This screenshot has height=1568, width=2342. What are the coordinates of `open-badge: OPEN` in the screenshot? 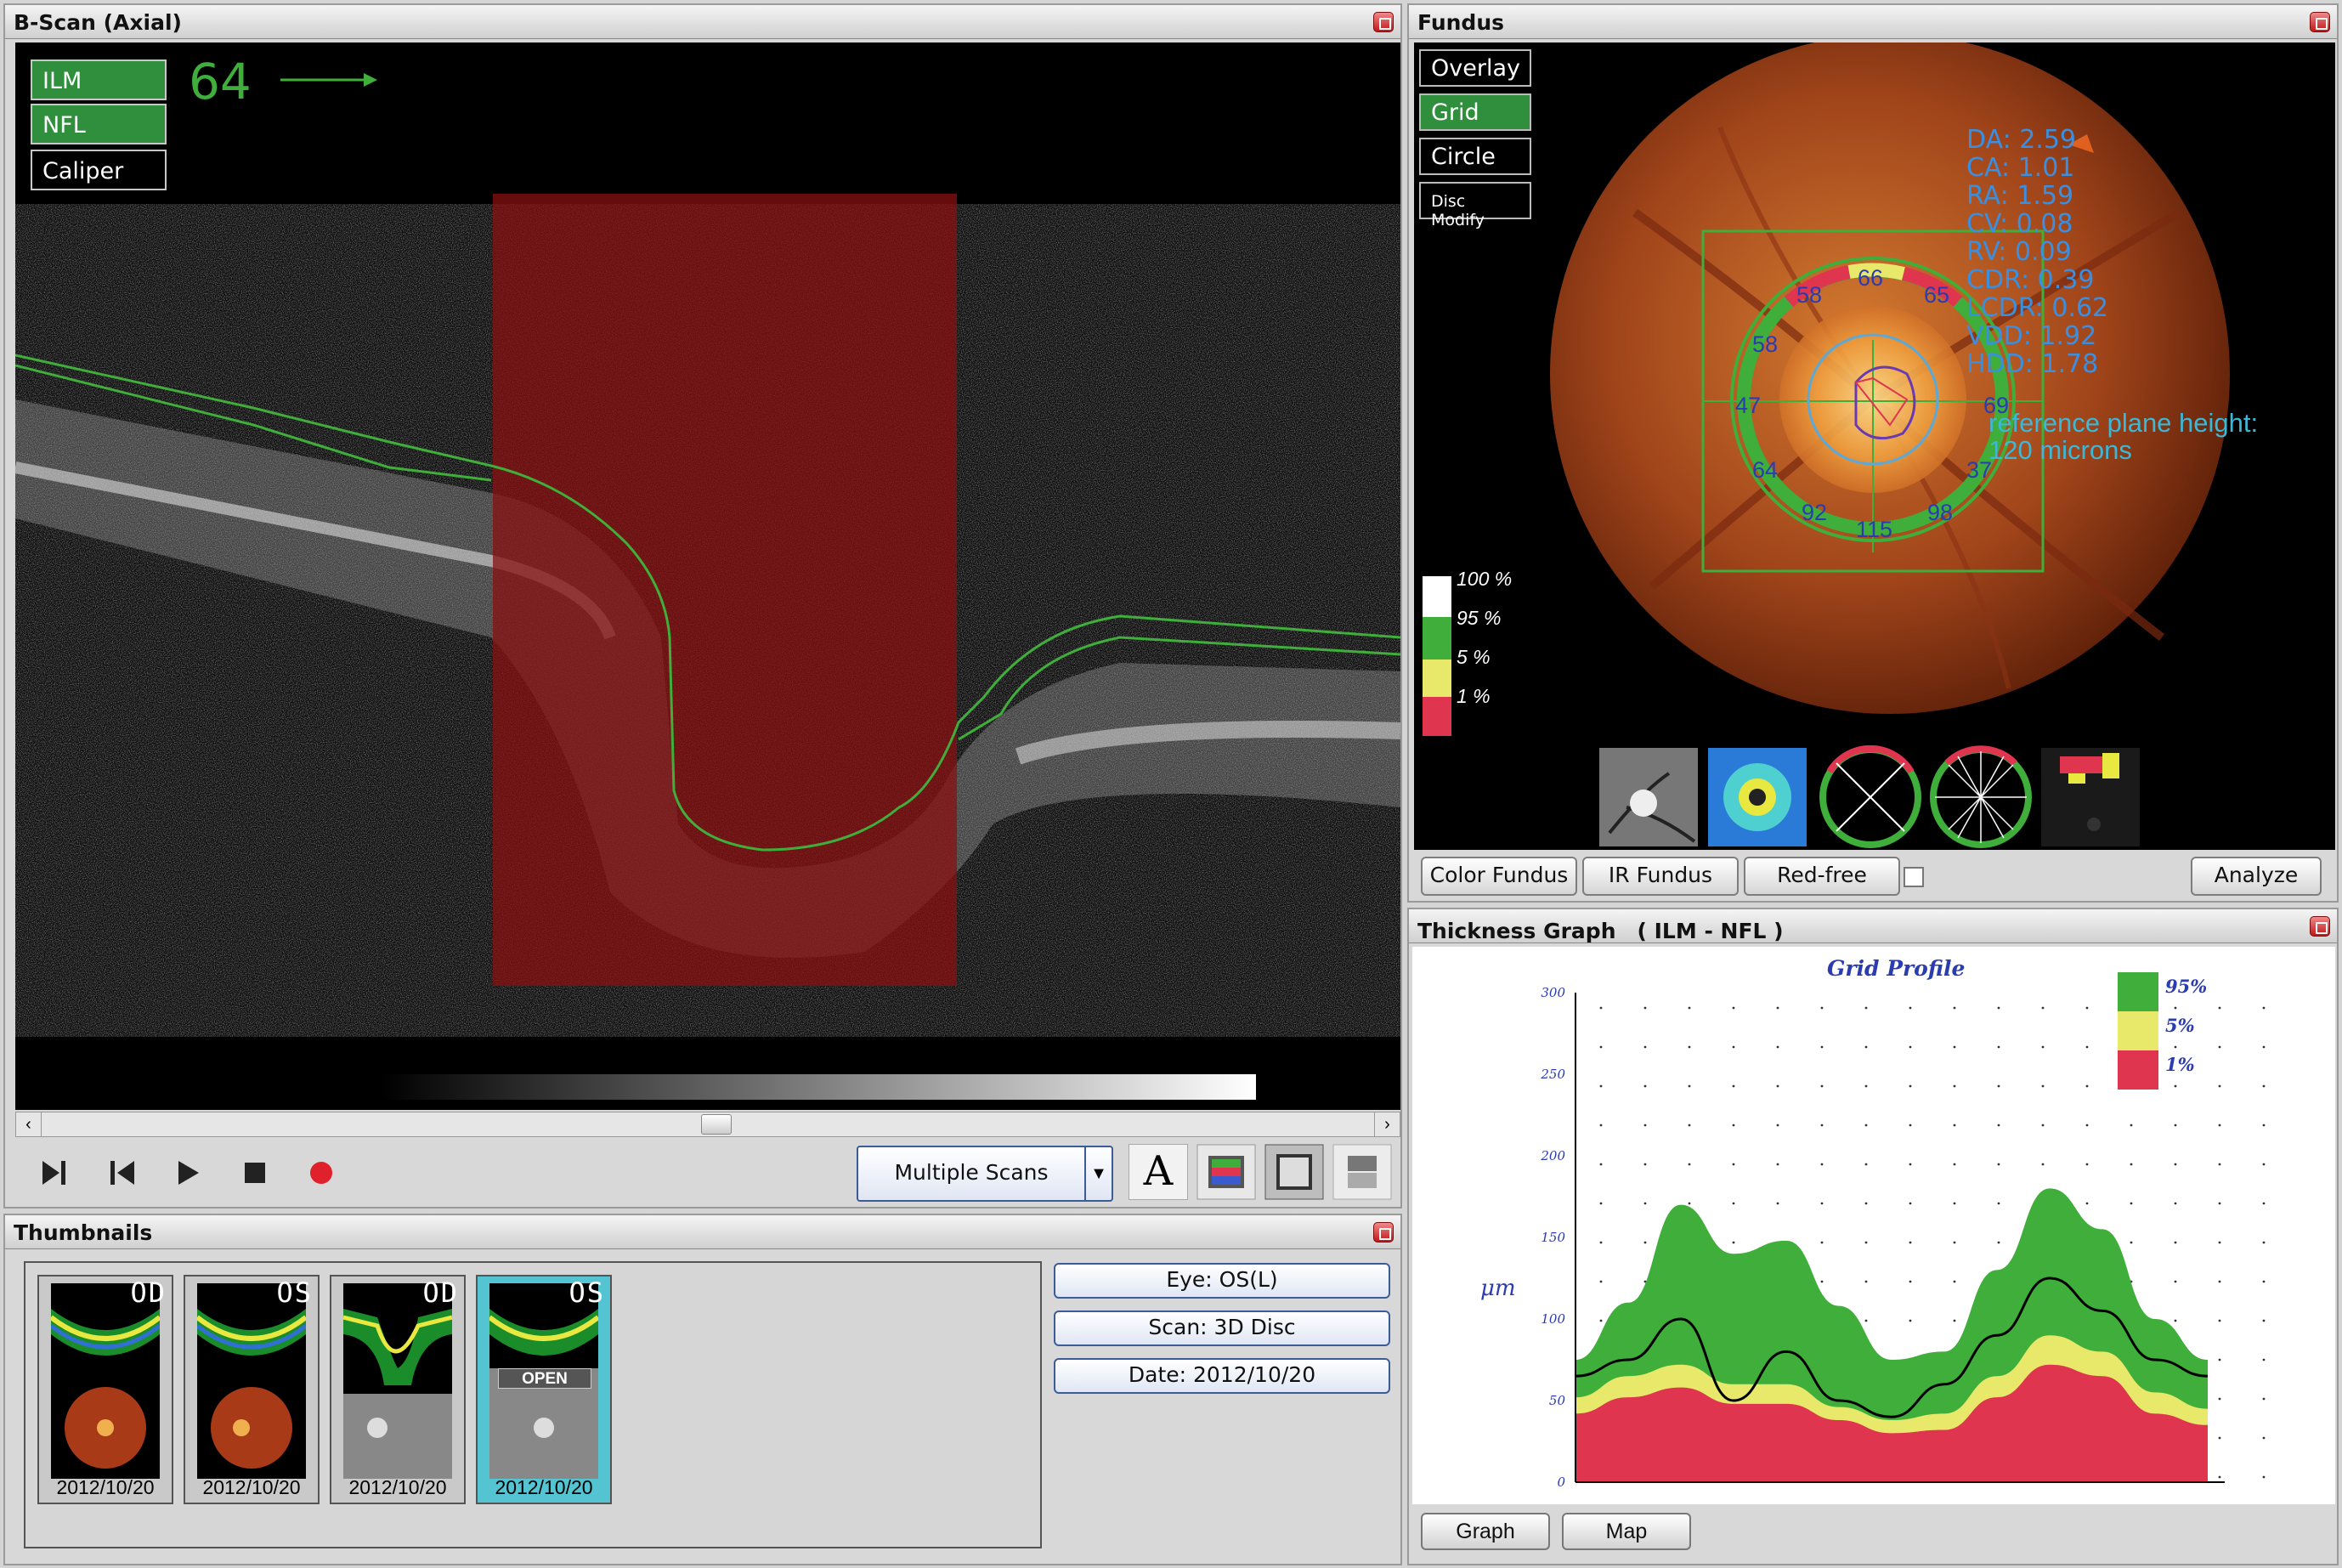 It's located at (544, 1379).